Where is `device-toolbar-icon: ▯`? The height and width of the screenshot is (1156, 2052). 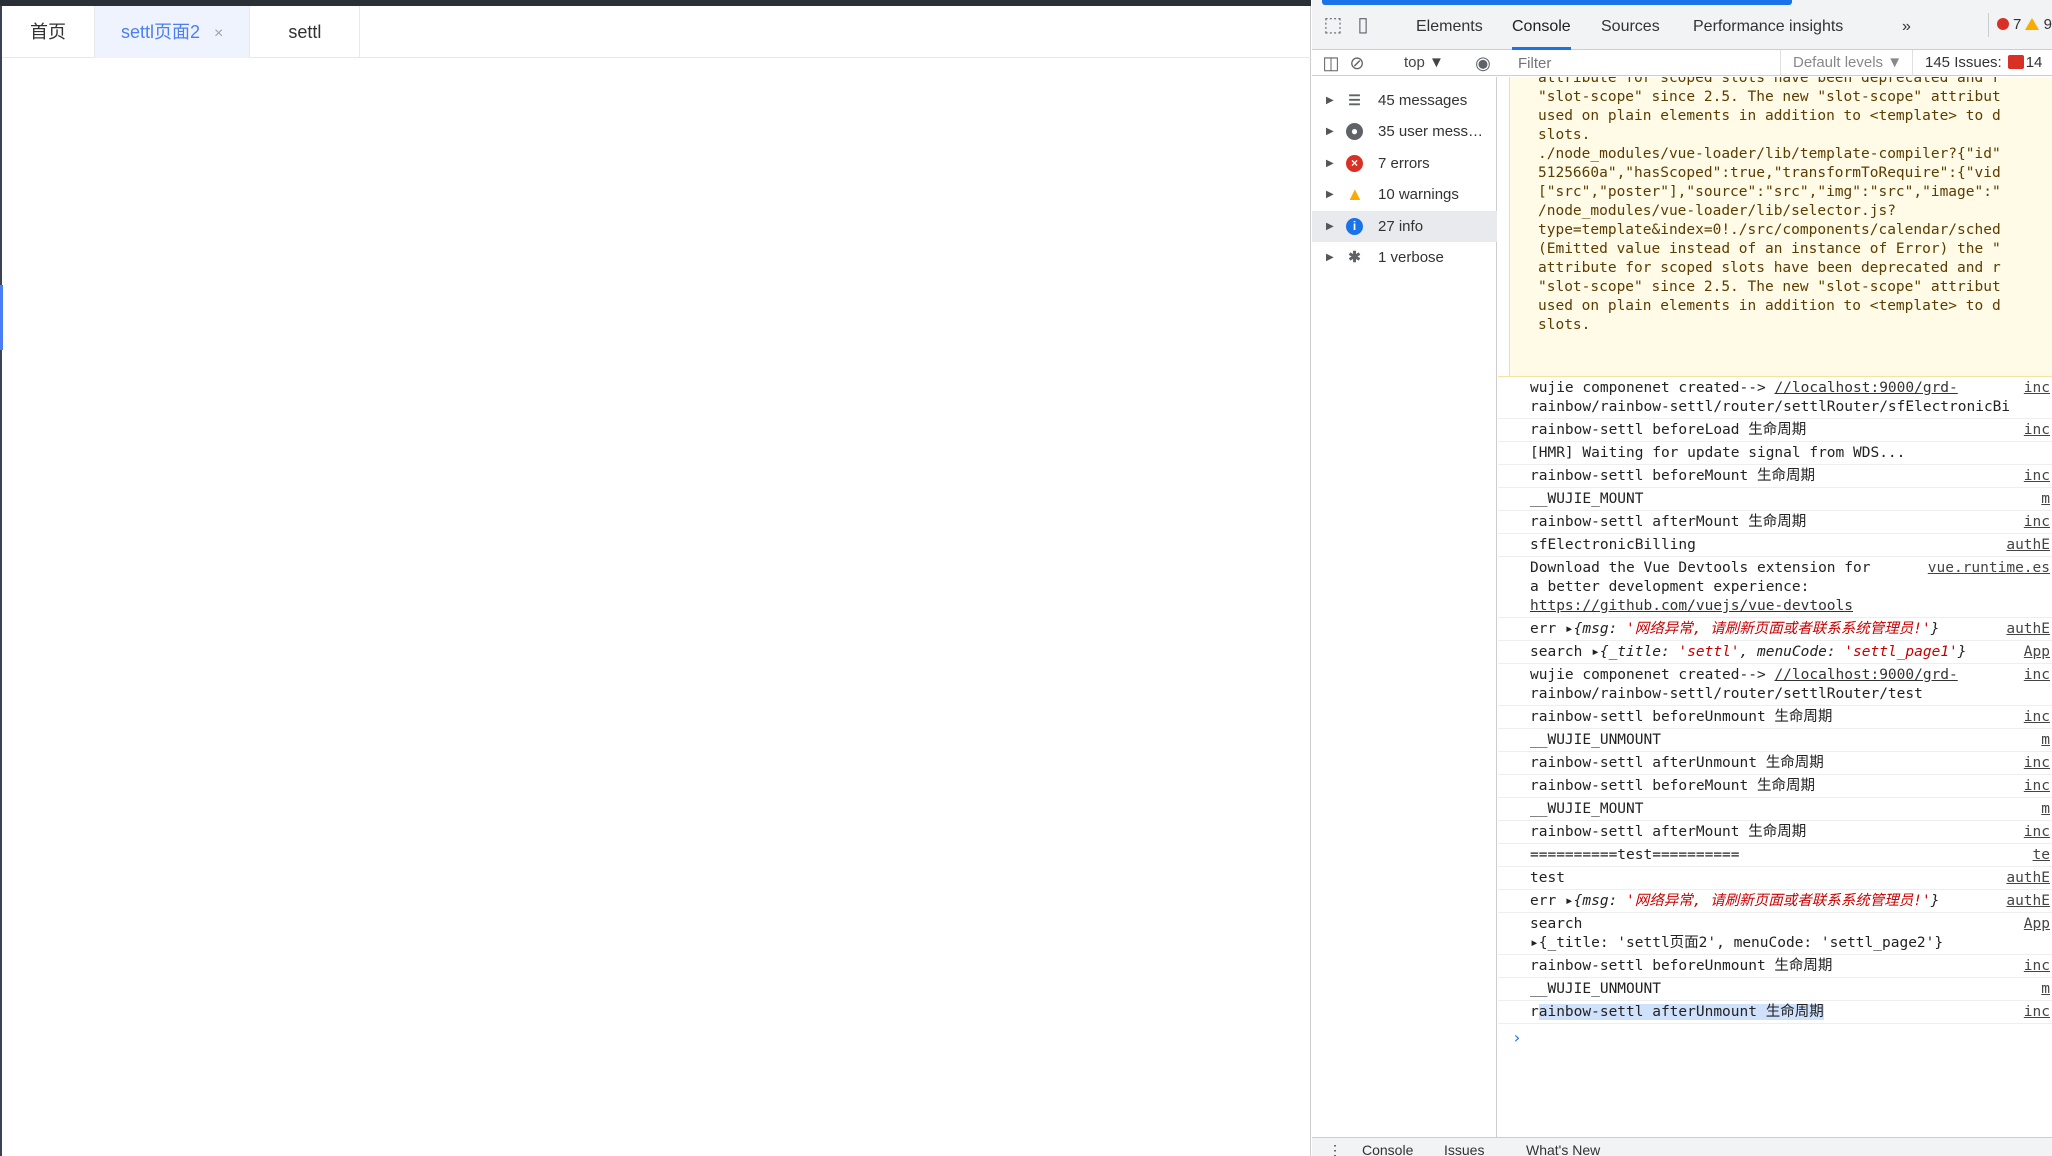 device-toolbar-icon: ▯ is located at coordinates (1363, 25).